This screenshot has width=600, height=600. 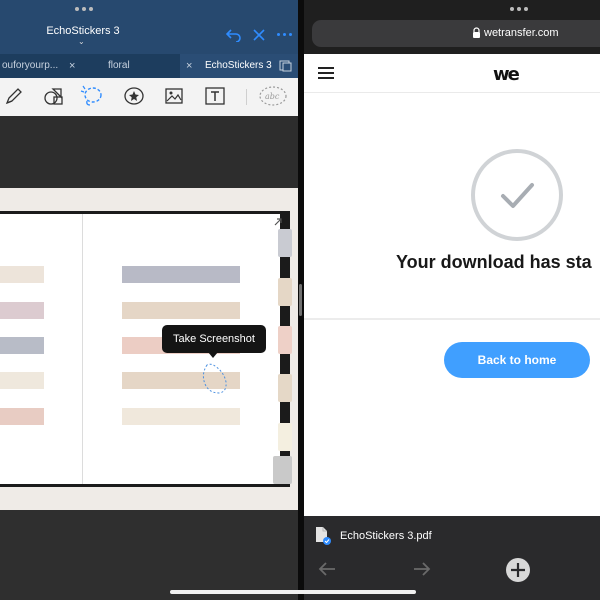 I want to click on tooltip-tail, so click(x=213, y=355).